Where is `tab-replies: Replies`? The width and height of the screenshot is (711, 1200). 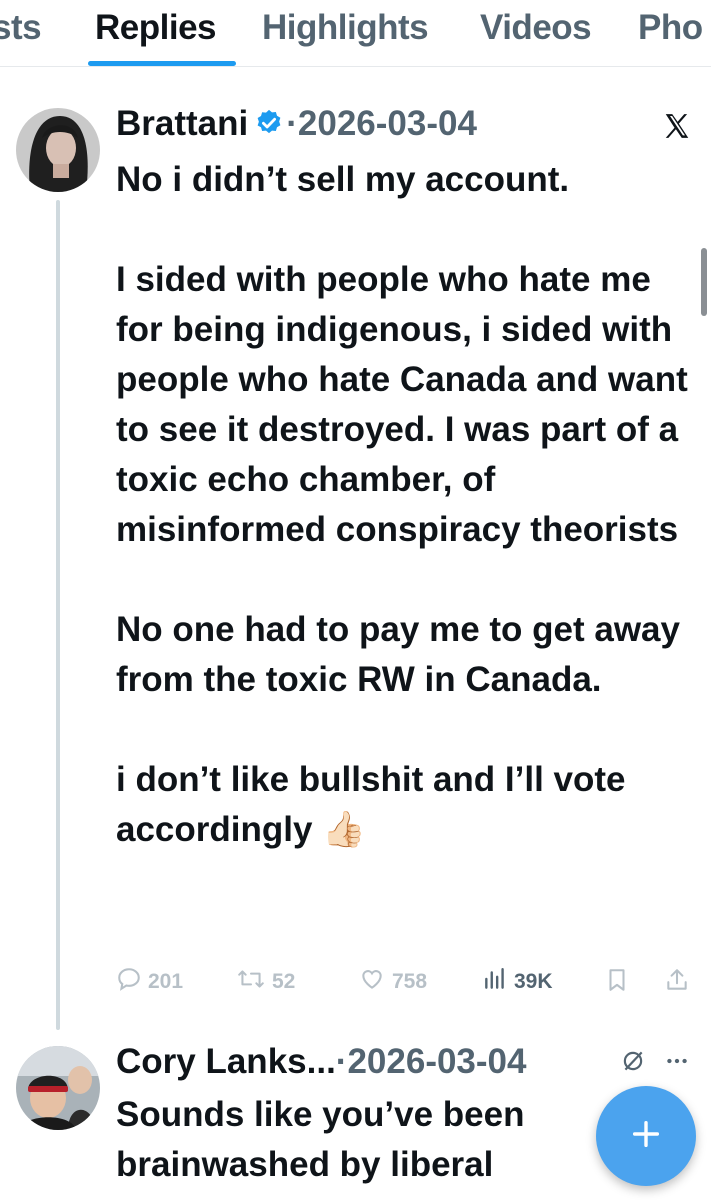
tab-replies: Replies is located at coordinates (156, 28).